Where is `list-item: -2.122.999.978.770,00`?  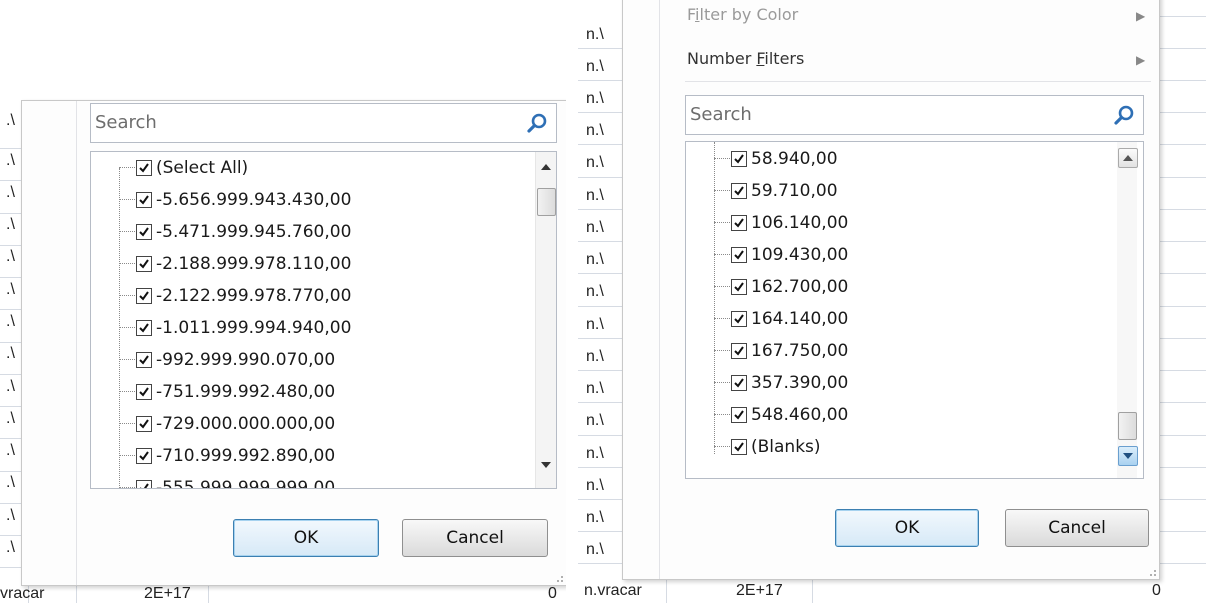 list-item: -2.122.999.978.770,00 is located at coordinates (235, 295).